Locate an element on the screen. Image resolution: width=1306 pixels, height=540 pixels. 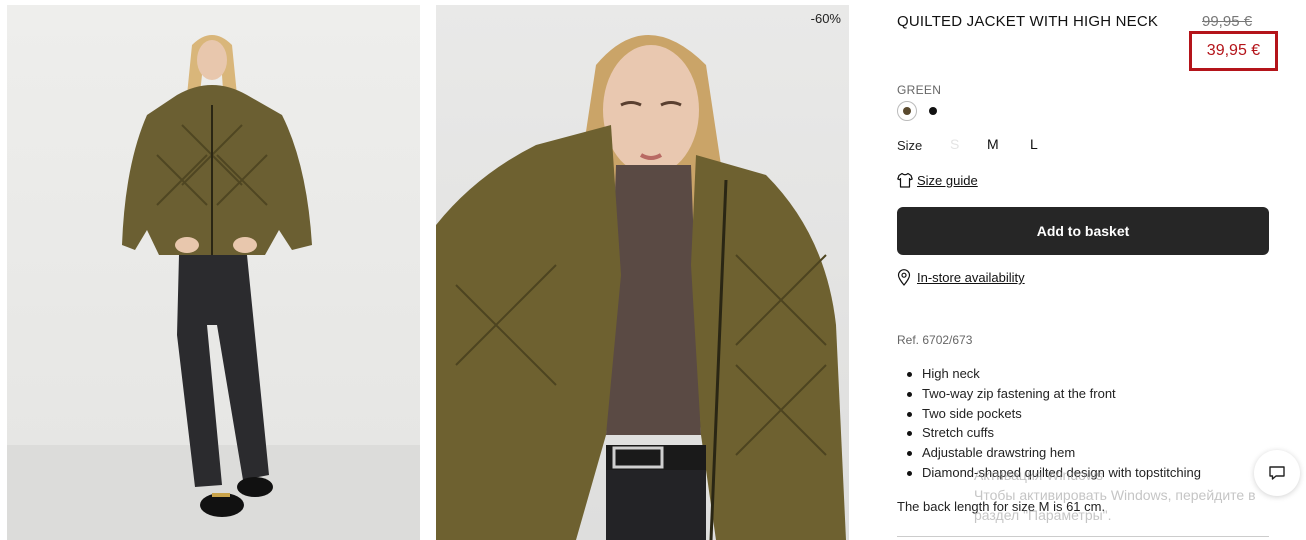
color-name: GREEN is located at coordinates (919, 90).